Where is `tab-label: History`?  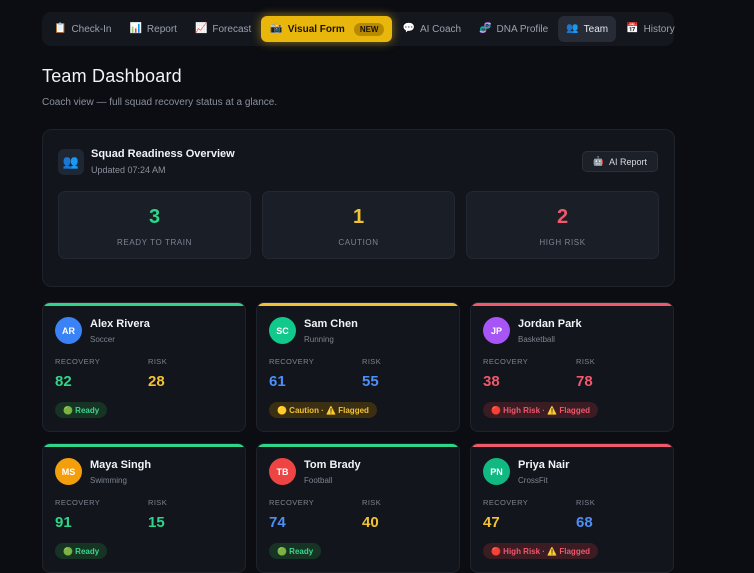 tab-label: History is located at coordinates (659, 29).